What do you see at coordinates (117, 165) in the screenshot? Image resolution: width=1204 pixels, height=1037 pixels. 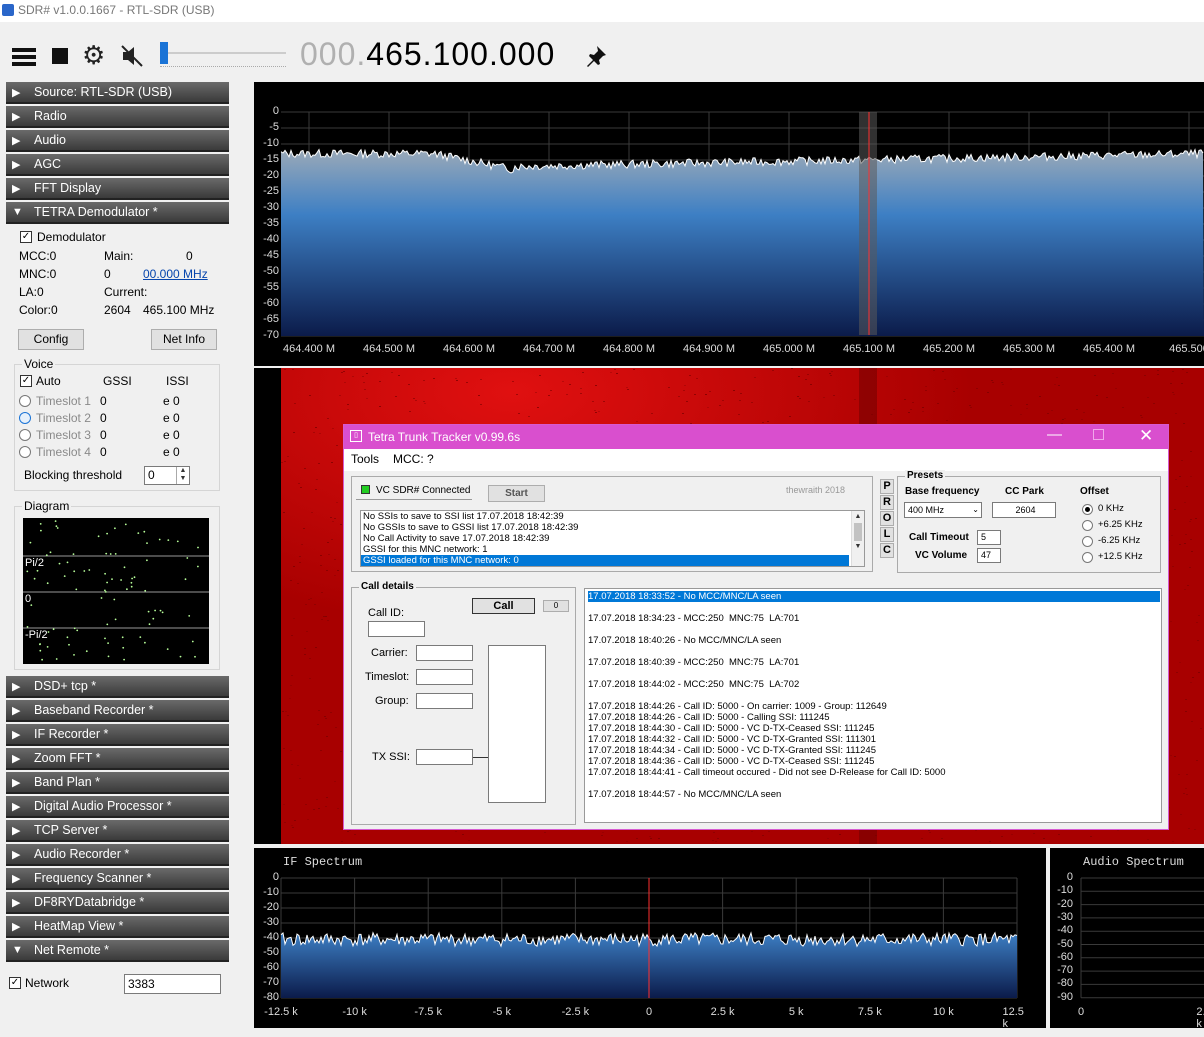 I see `sidebar-section: ▶ AGC` at bounding box center [117, 165].